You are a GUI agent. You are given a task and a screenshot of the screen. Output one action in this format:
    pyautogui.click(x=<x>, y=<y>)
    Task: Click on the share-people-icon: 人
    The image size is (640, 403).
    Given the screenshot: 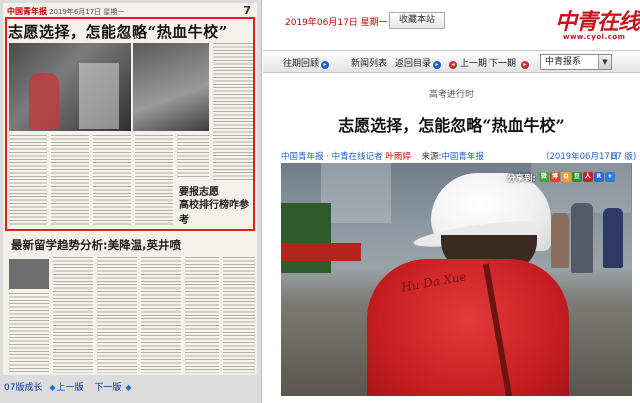 What is the action you would take?
    pyautogui.click(x=587, y=177)
    